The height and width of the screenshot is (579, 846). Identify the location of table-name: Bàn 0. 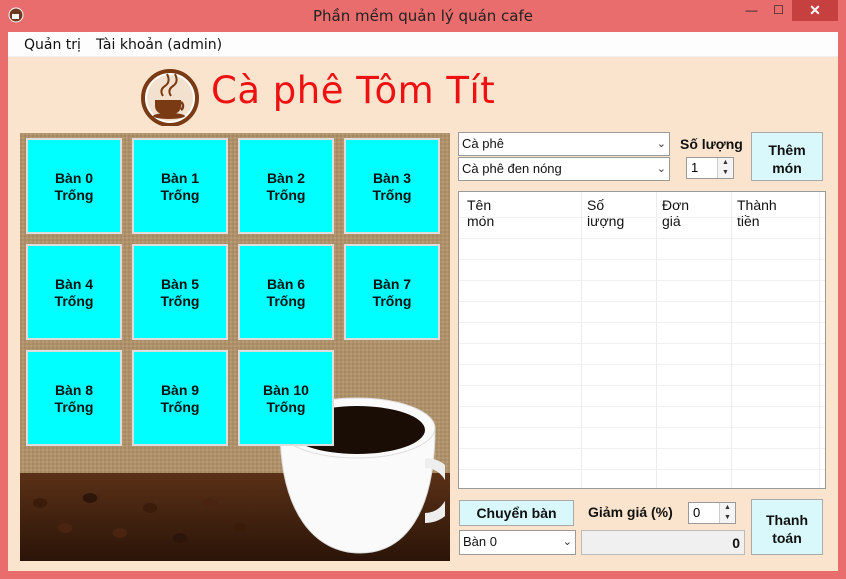
(74, 178).